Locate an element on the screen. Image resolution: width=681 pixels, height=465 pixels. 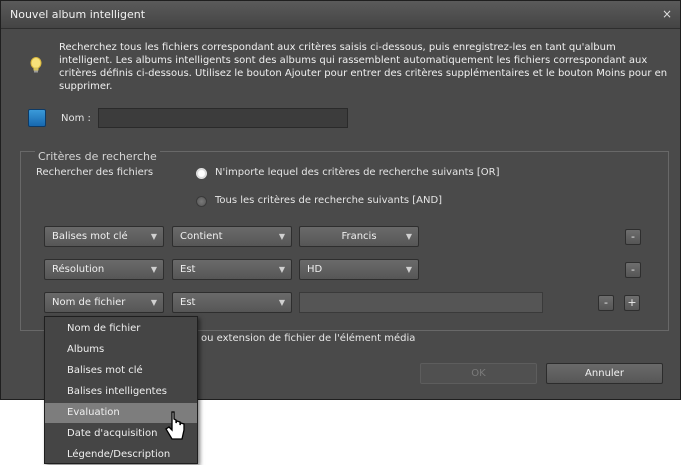
search-files-label: Rechercher des fichiers is located at coordinates (95, 172).